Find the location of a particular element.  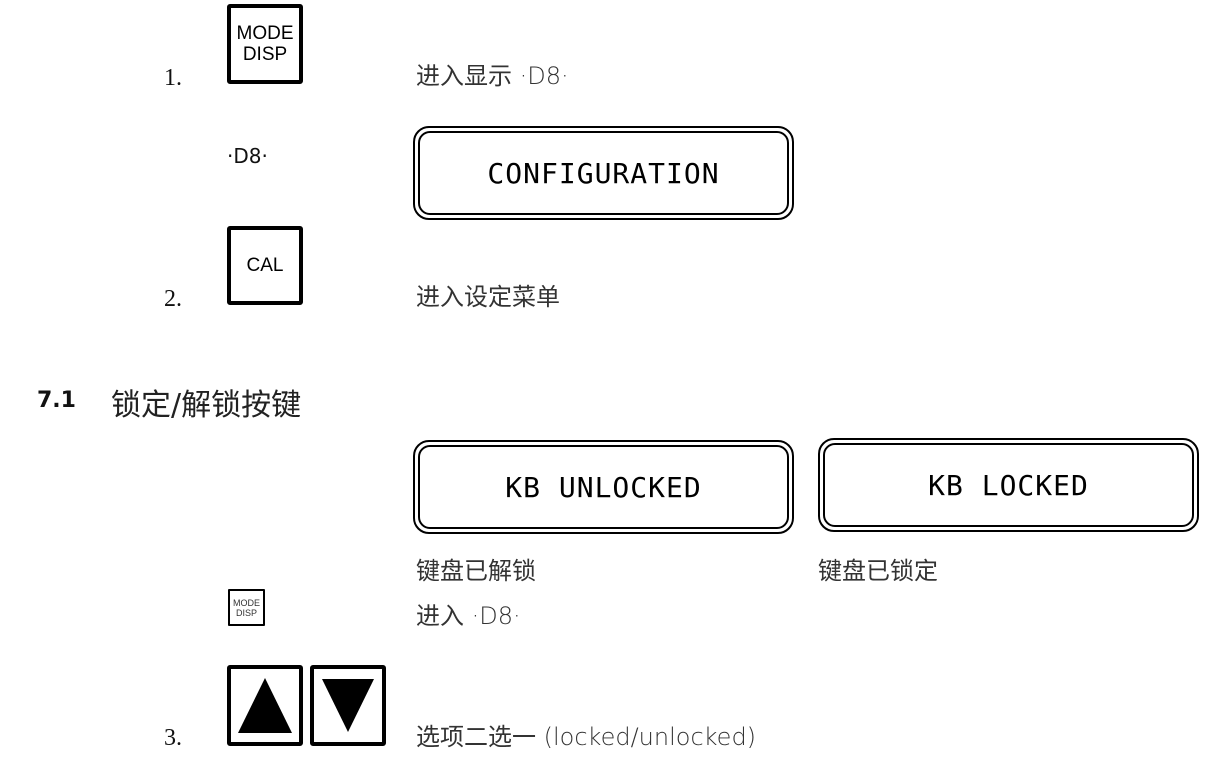

cal-key: CAL is located at coordinates (265, 265).